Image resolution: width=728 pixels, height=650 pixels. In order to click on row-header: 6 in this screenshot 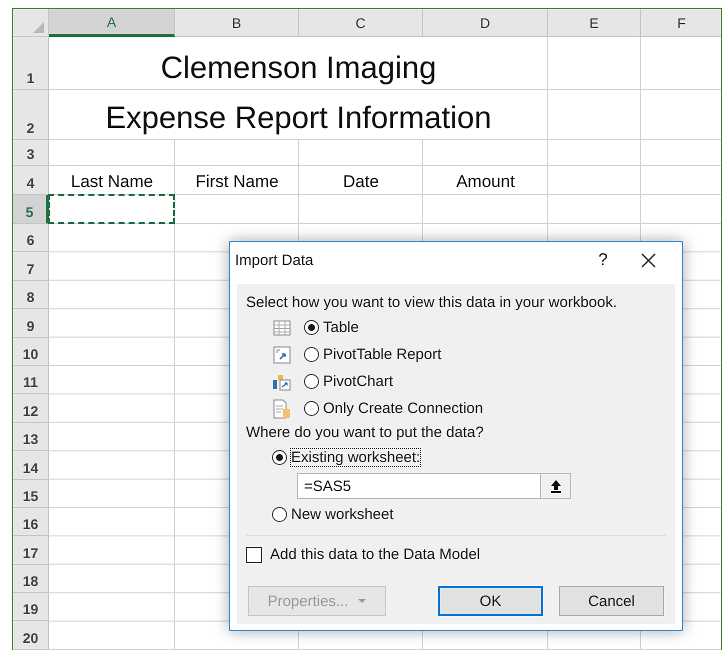, I will do `click(31, 238)`.